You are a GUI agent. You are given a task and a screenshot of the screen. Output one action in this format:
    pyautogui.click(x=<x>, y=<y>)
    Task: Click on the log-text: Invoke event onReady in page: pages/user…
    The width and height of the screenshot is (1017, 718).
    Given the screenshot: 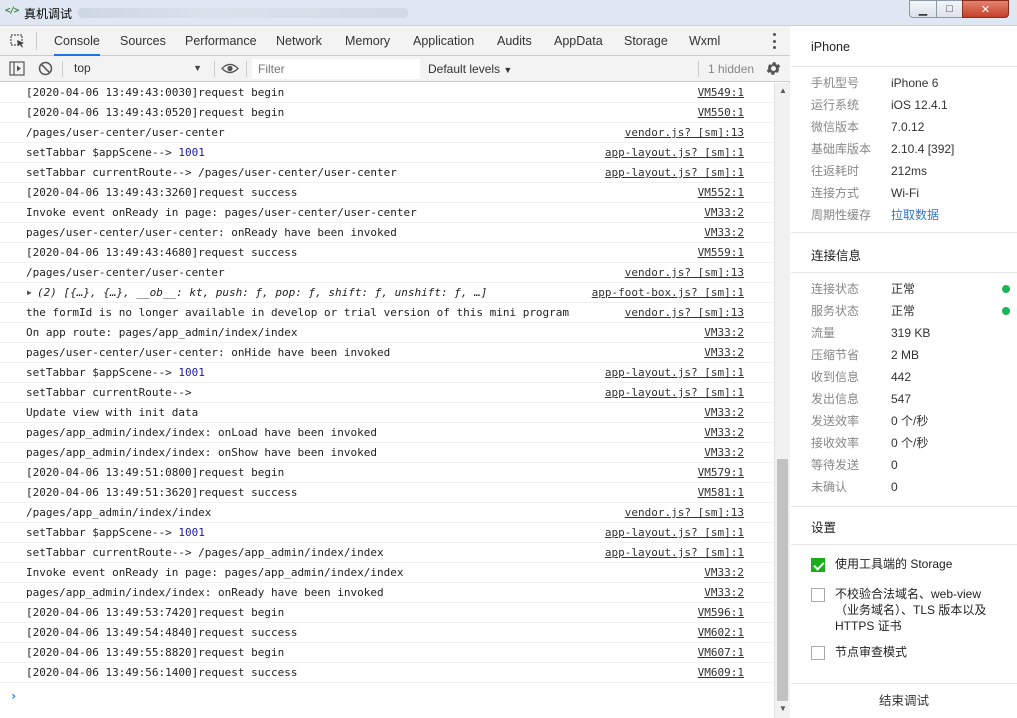 What is the action you would take?
    pyautogui.click(x=221, y=212)
    